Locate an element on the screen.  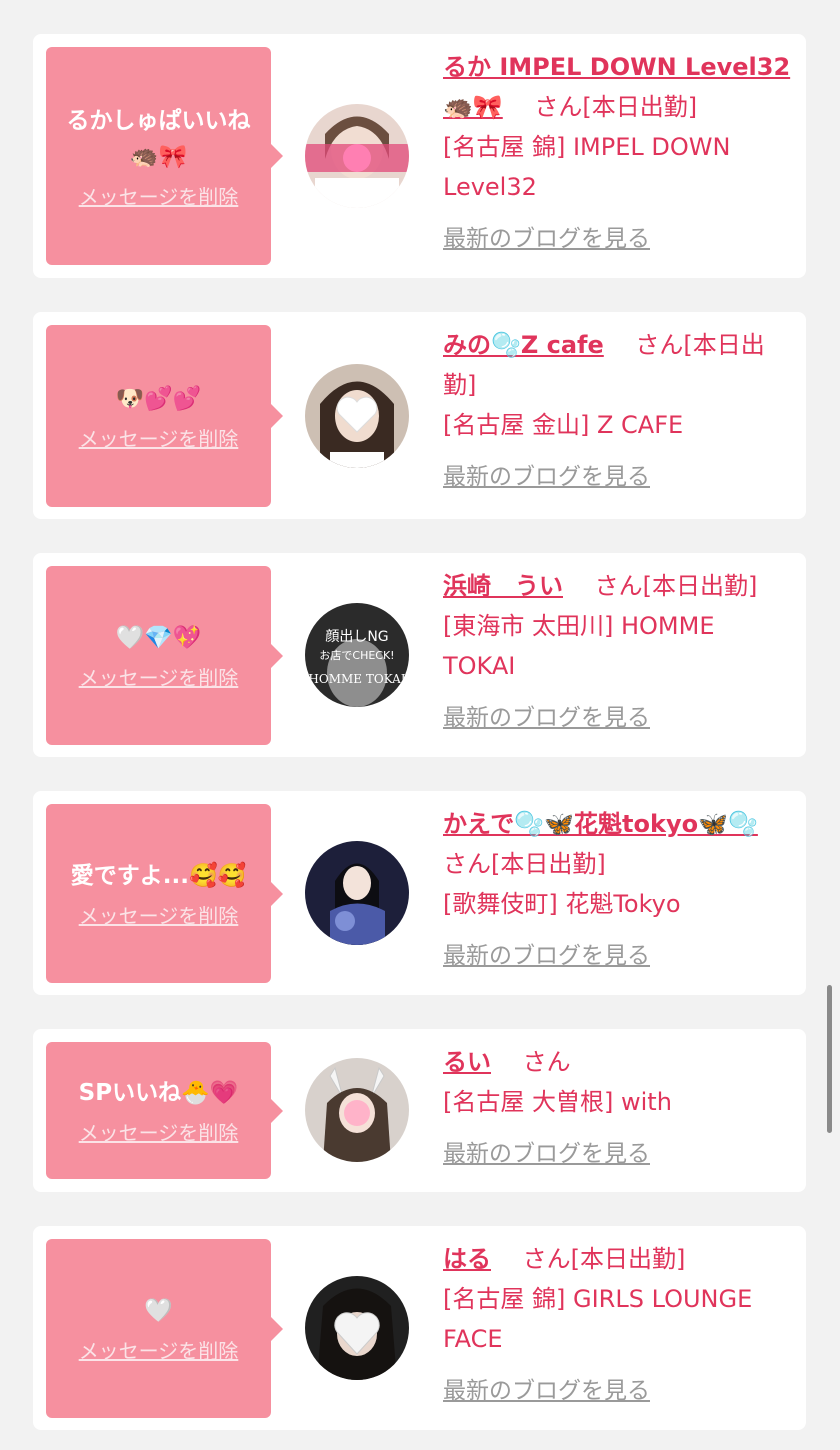
cast-name-link: るい is located at coordinates (467, 1062).